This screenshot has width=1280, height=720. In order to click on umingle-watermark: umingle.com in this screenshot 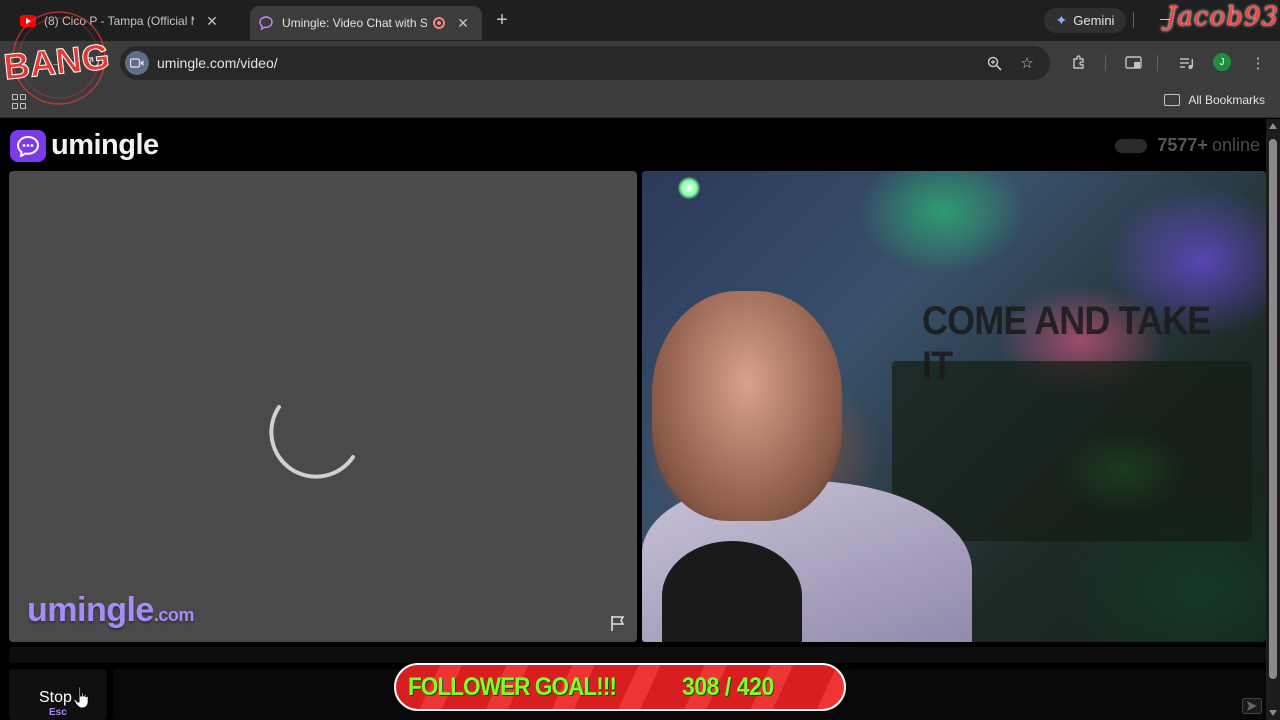, I will do `click(110, 610)`.